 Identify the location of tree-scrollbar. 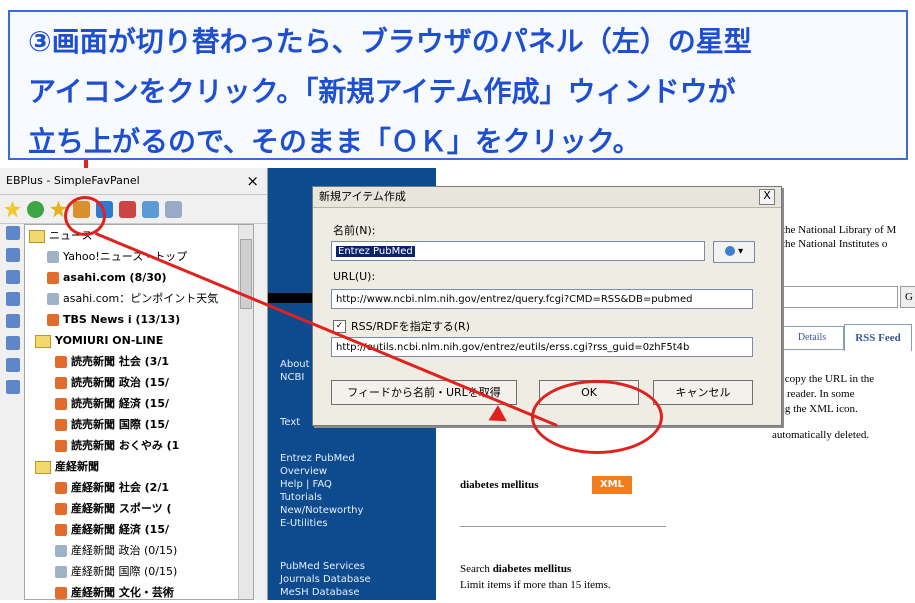
(245, 412).